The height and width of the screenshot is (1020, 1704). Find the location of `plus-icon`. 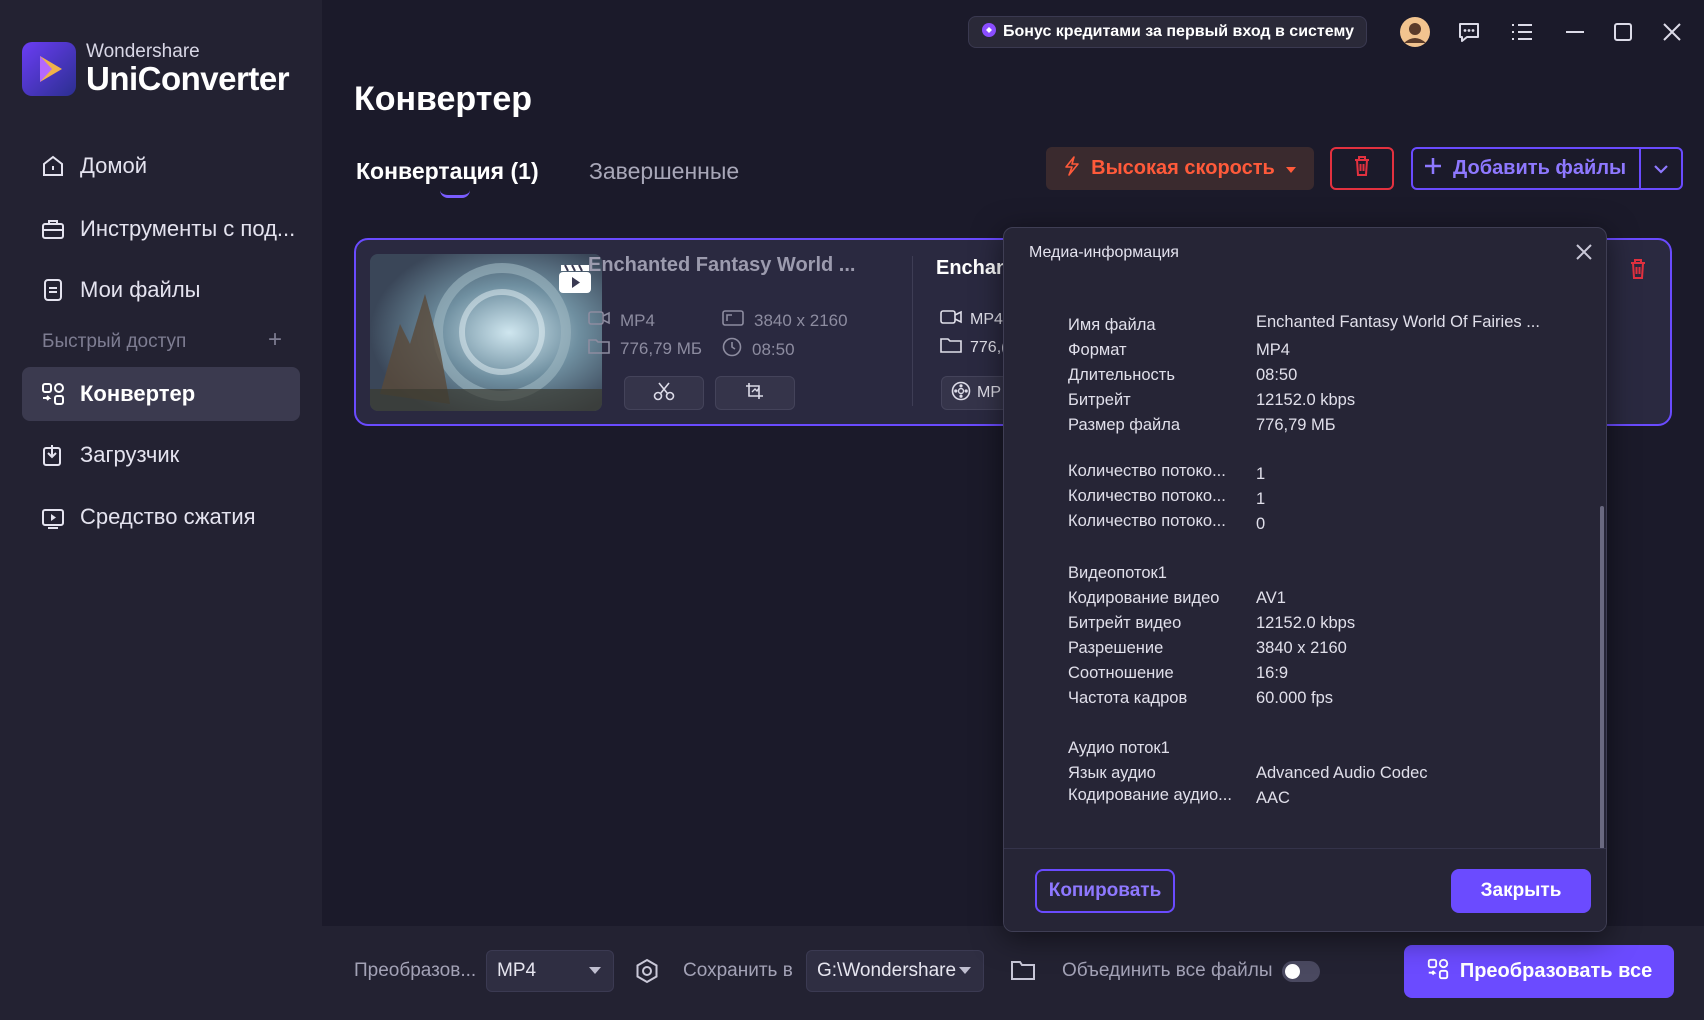

plus-icon is located at coordinates (1433, 169).